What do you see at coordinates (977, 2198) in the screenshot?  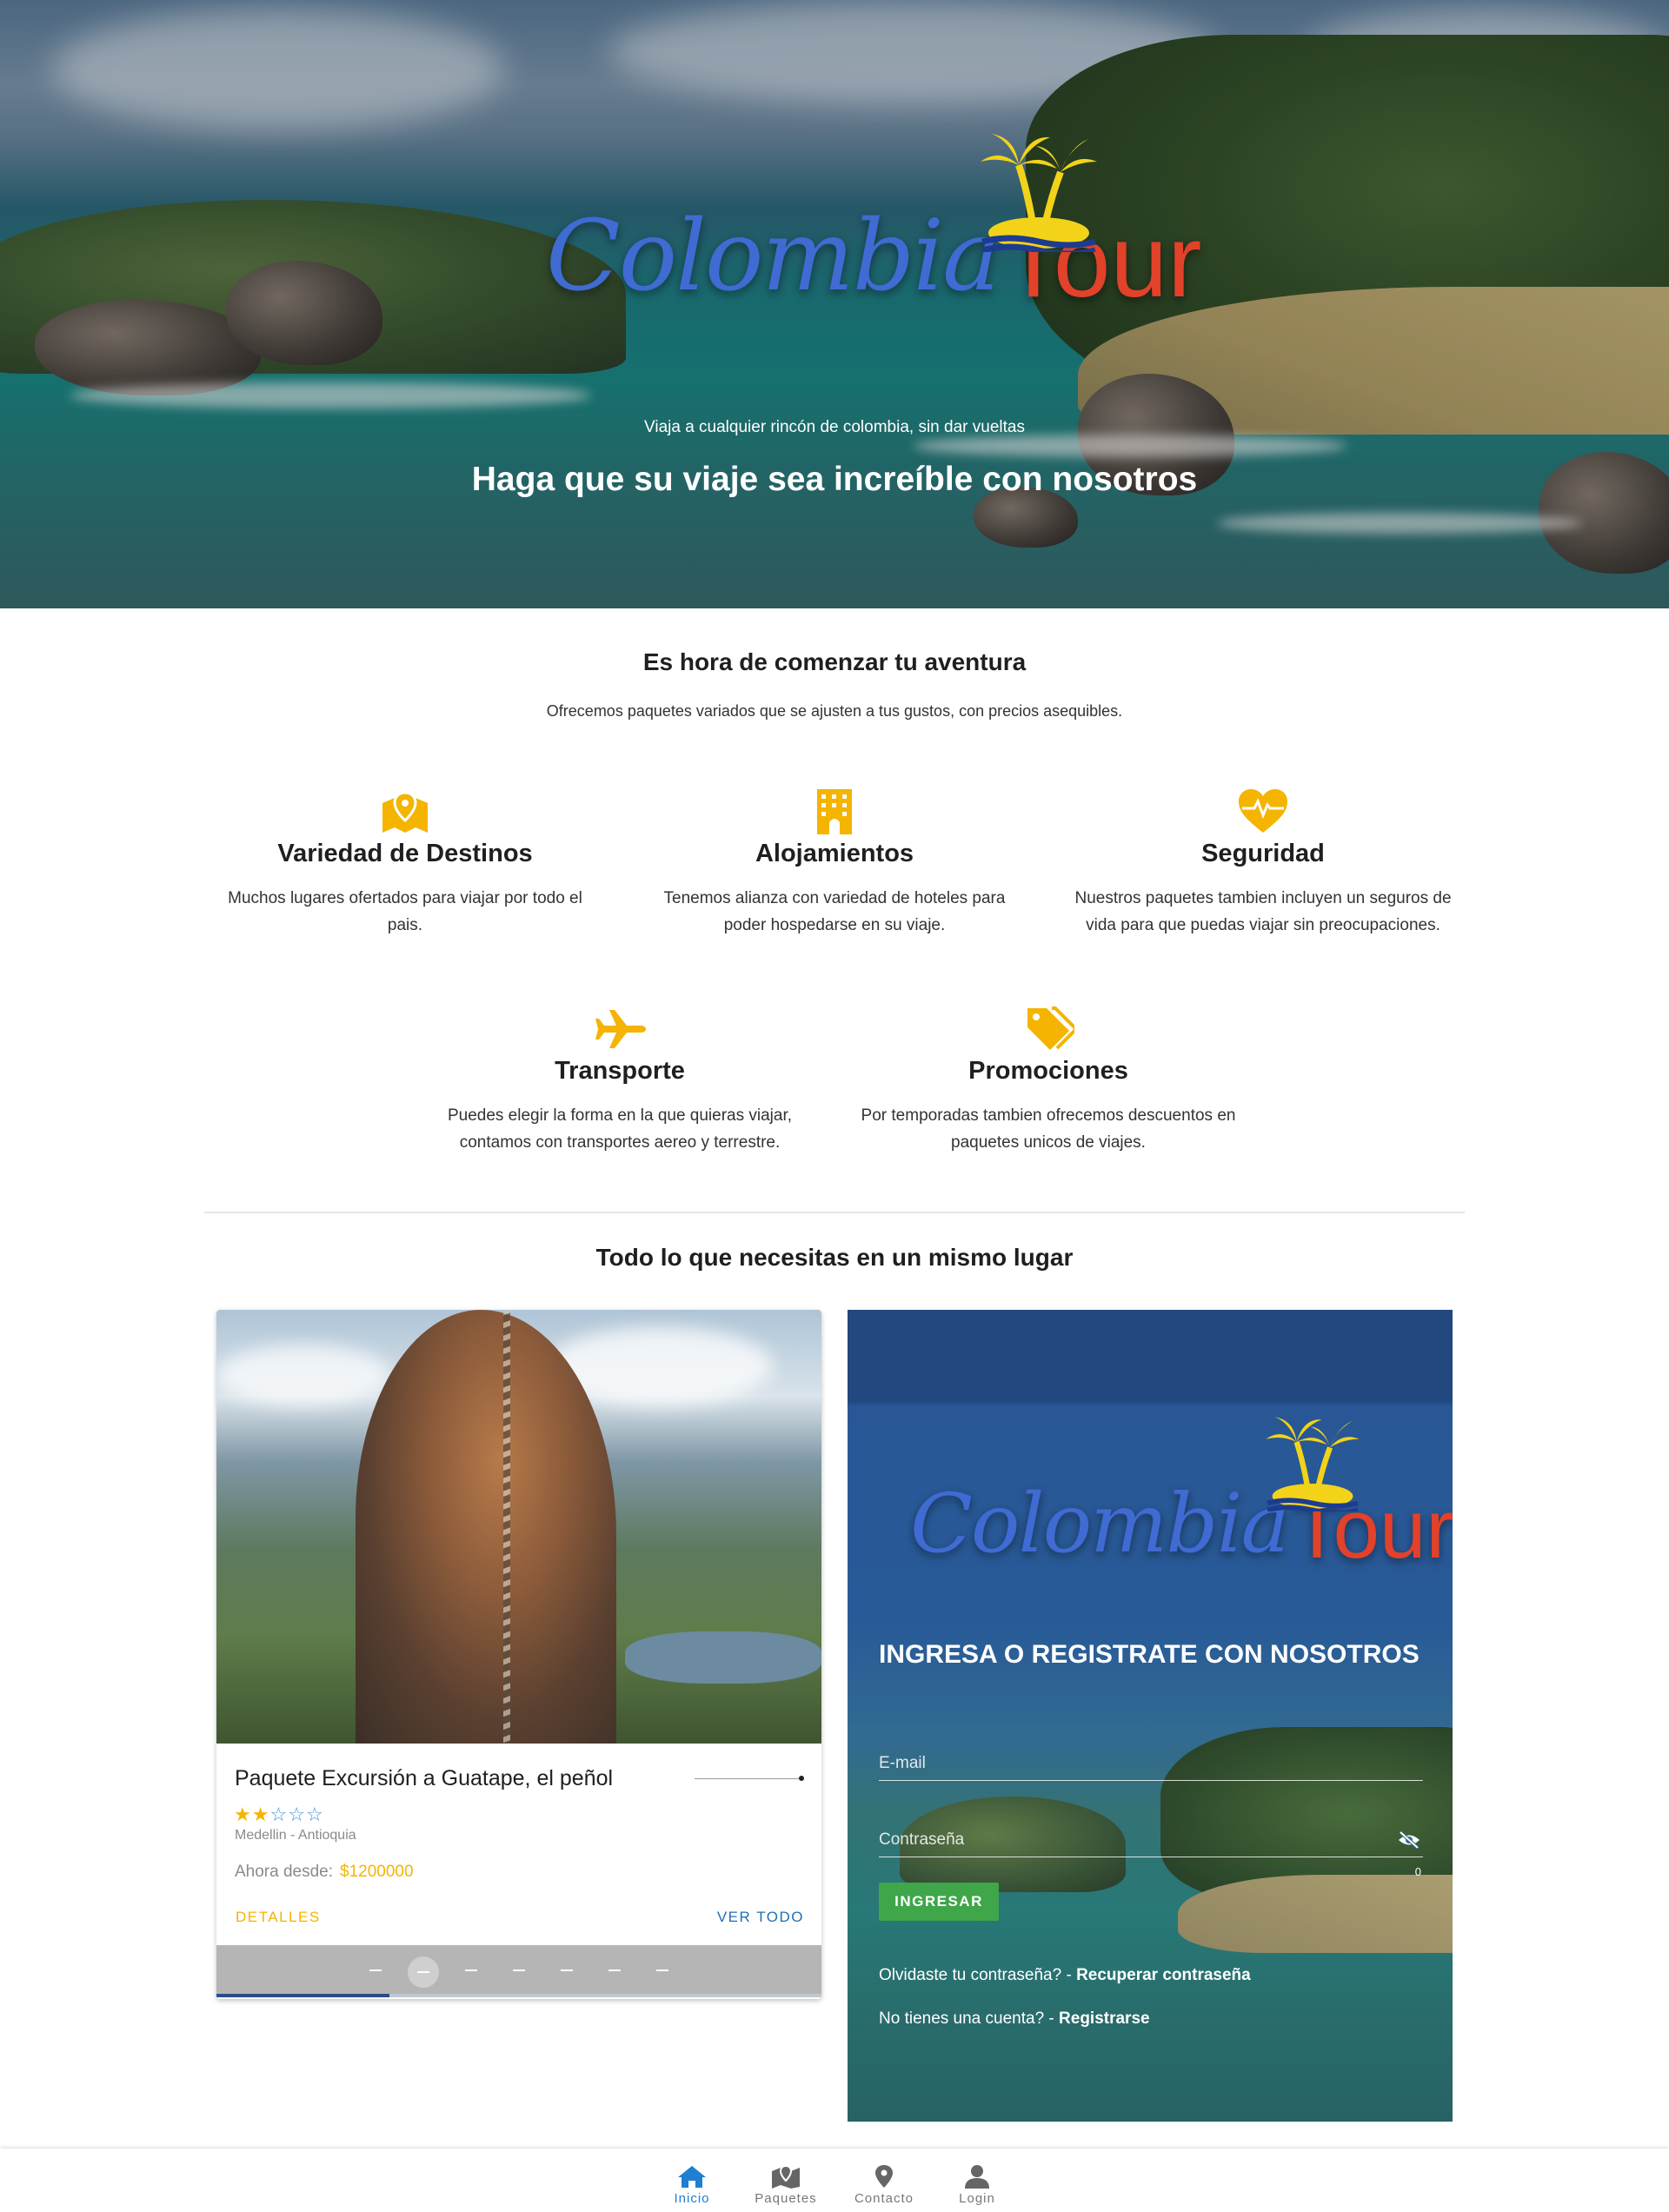 I see `nav-label: Login` at bounding box center [977, 2198].